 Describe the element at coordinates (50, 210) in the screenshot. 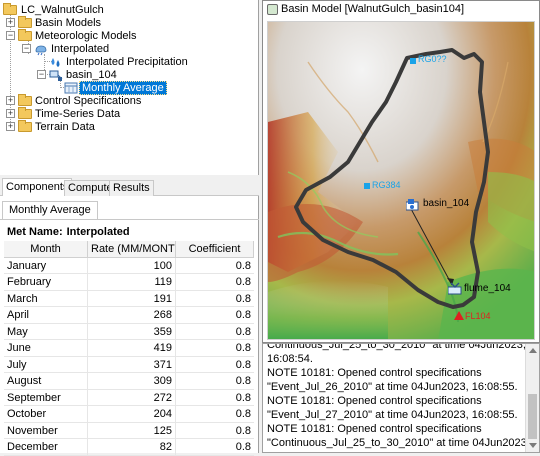

I see `tab-monthly-average: Monthly Average` at that location.